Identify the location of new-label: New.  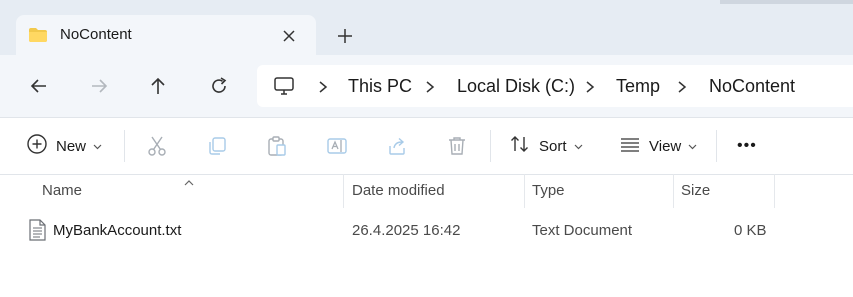
(71, 146).